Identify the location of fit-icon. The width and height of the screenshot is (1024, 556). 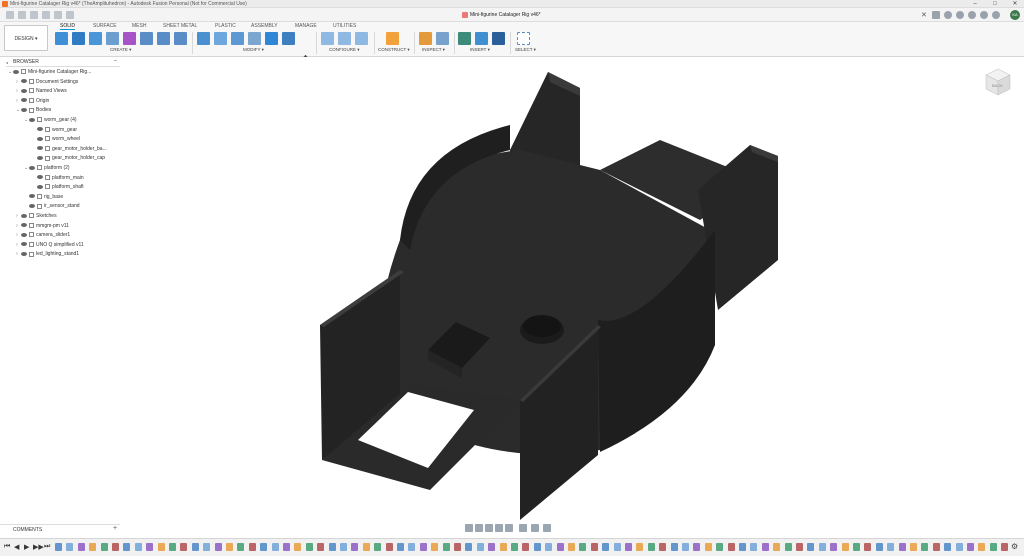
(509, 528).